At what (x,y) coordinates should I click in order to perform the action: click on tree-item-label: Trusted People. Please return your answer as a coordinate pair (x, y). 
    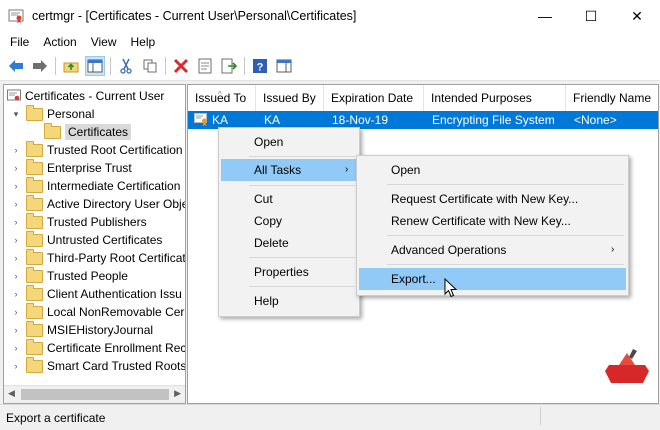
    Looking at the image, I should click on (87, 276).